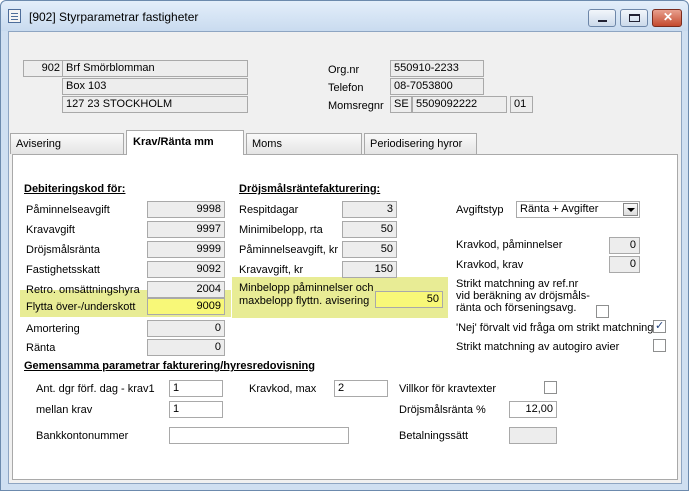  I want to click on interest-section-title: Dröjsmålsräntefakturering:, so click(310, 189).